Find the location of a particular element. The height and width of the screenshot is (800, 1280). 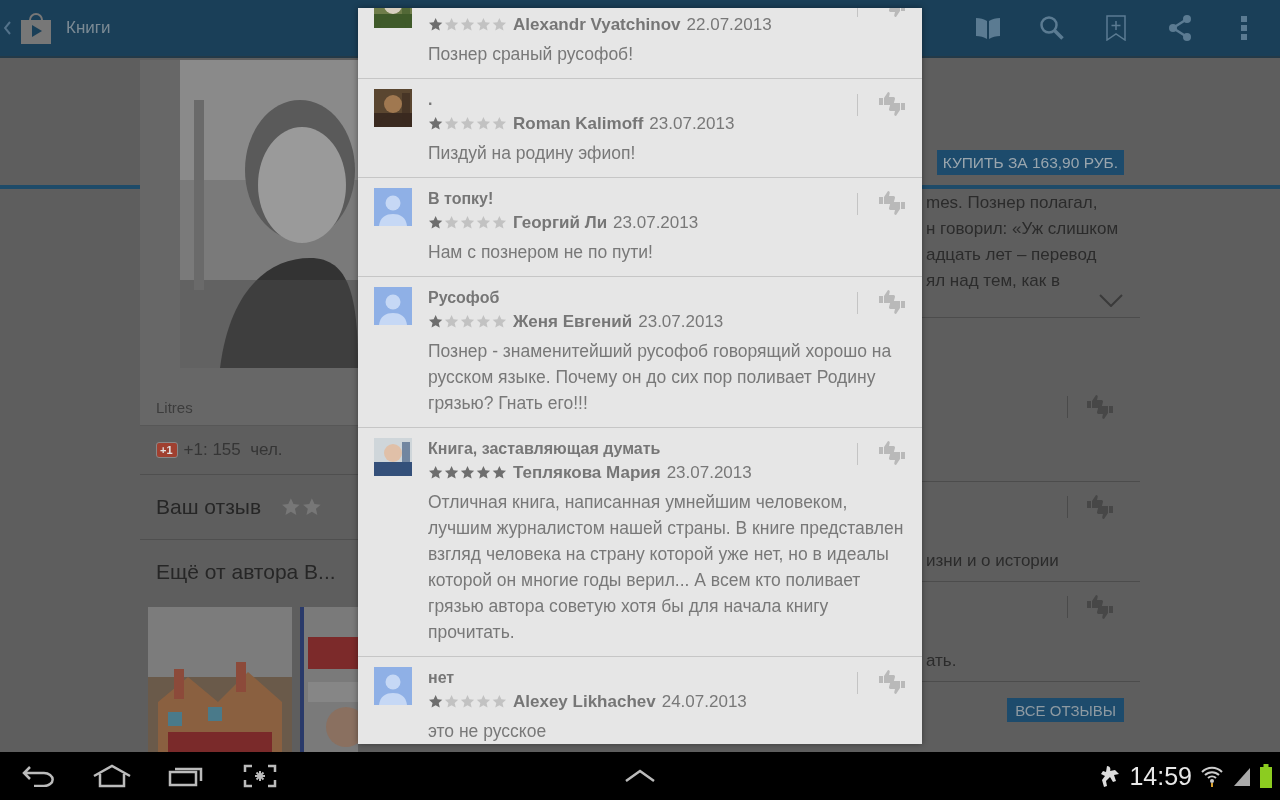

review-text: Познер - знаменитейший русофоб говорящий хорошо на русском языке. Почему он до сих пор поливает Родину грязью? Гнать его!!! is located at coordinates (660, 377).